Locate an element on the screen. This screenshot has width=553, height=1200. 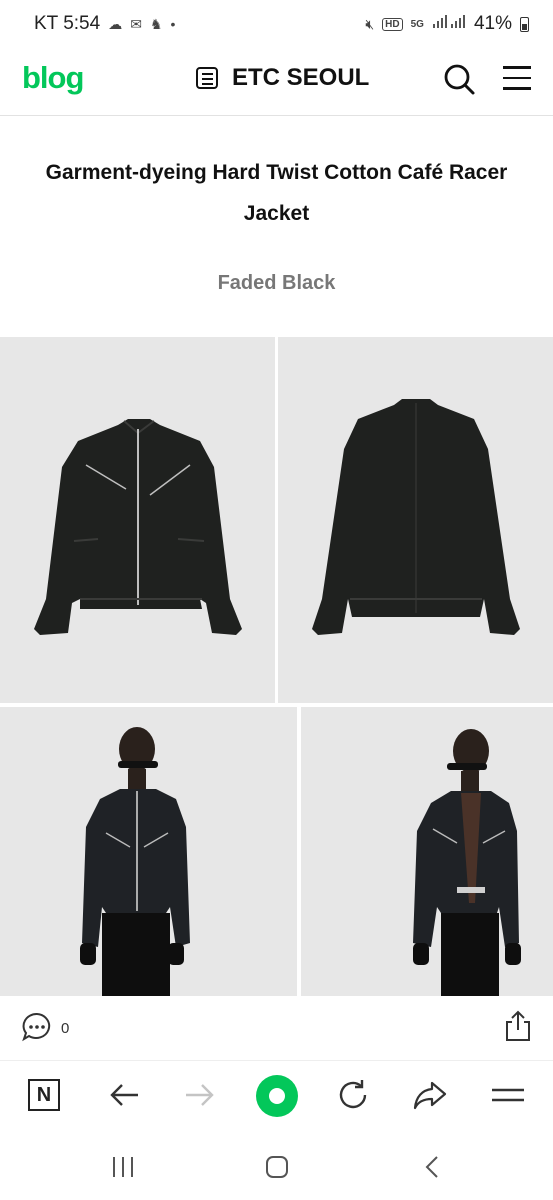
home-button is located at coordinates (277, 1169).